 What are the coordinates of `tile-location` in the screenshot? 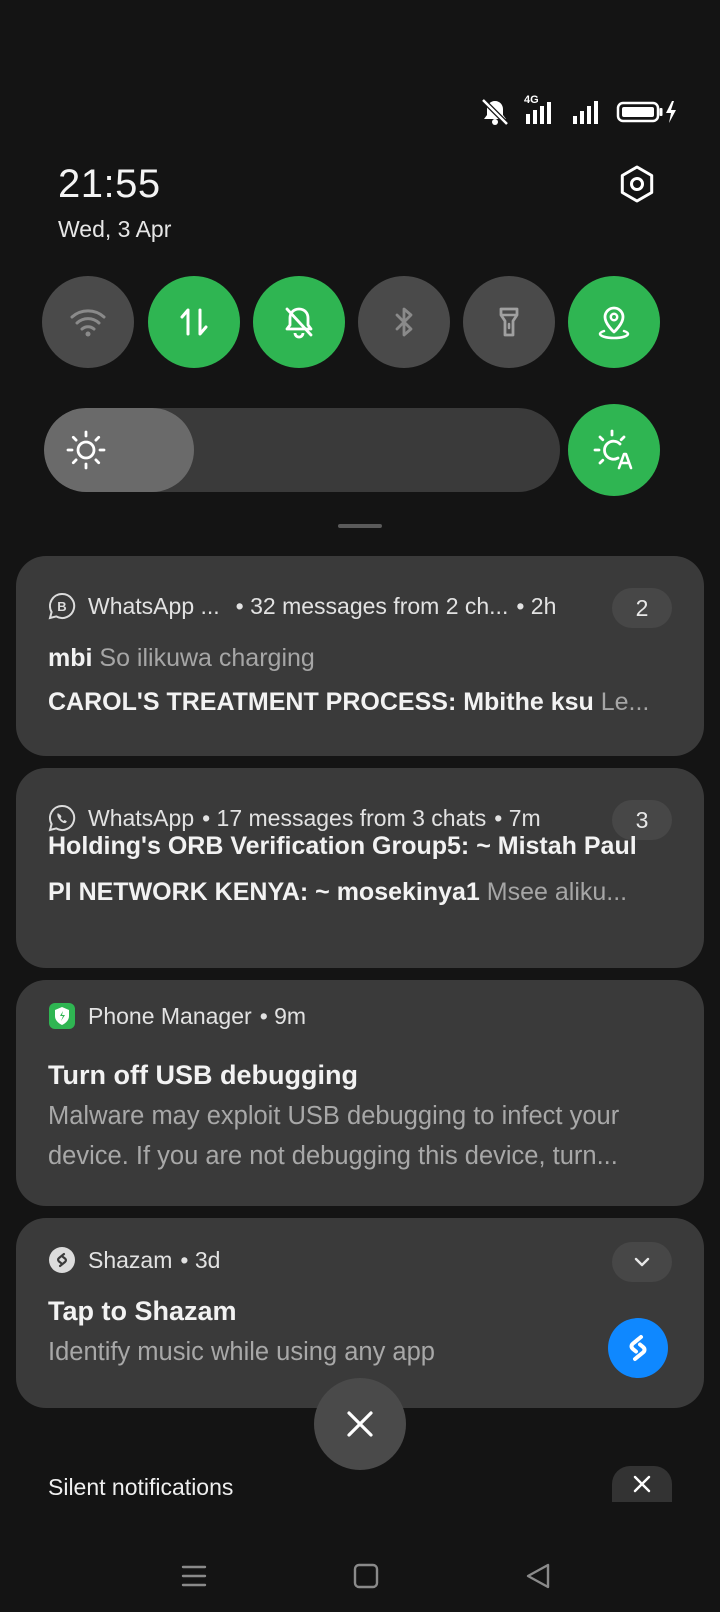 It's located at (614, 322).